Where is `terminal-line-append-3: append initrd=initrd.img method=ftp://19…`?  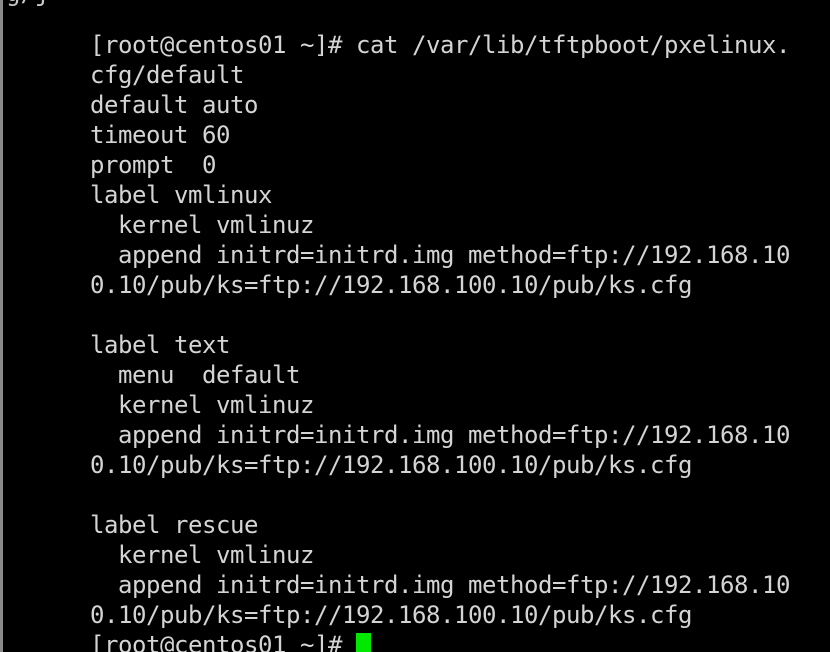
terminal-line-append-3: append initrd=initrd.img method=ftp://19… is located at coordinates (415, 569).